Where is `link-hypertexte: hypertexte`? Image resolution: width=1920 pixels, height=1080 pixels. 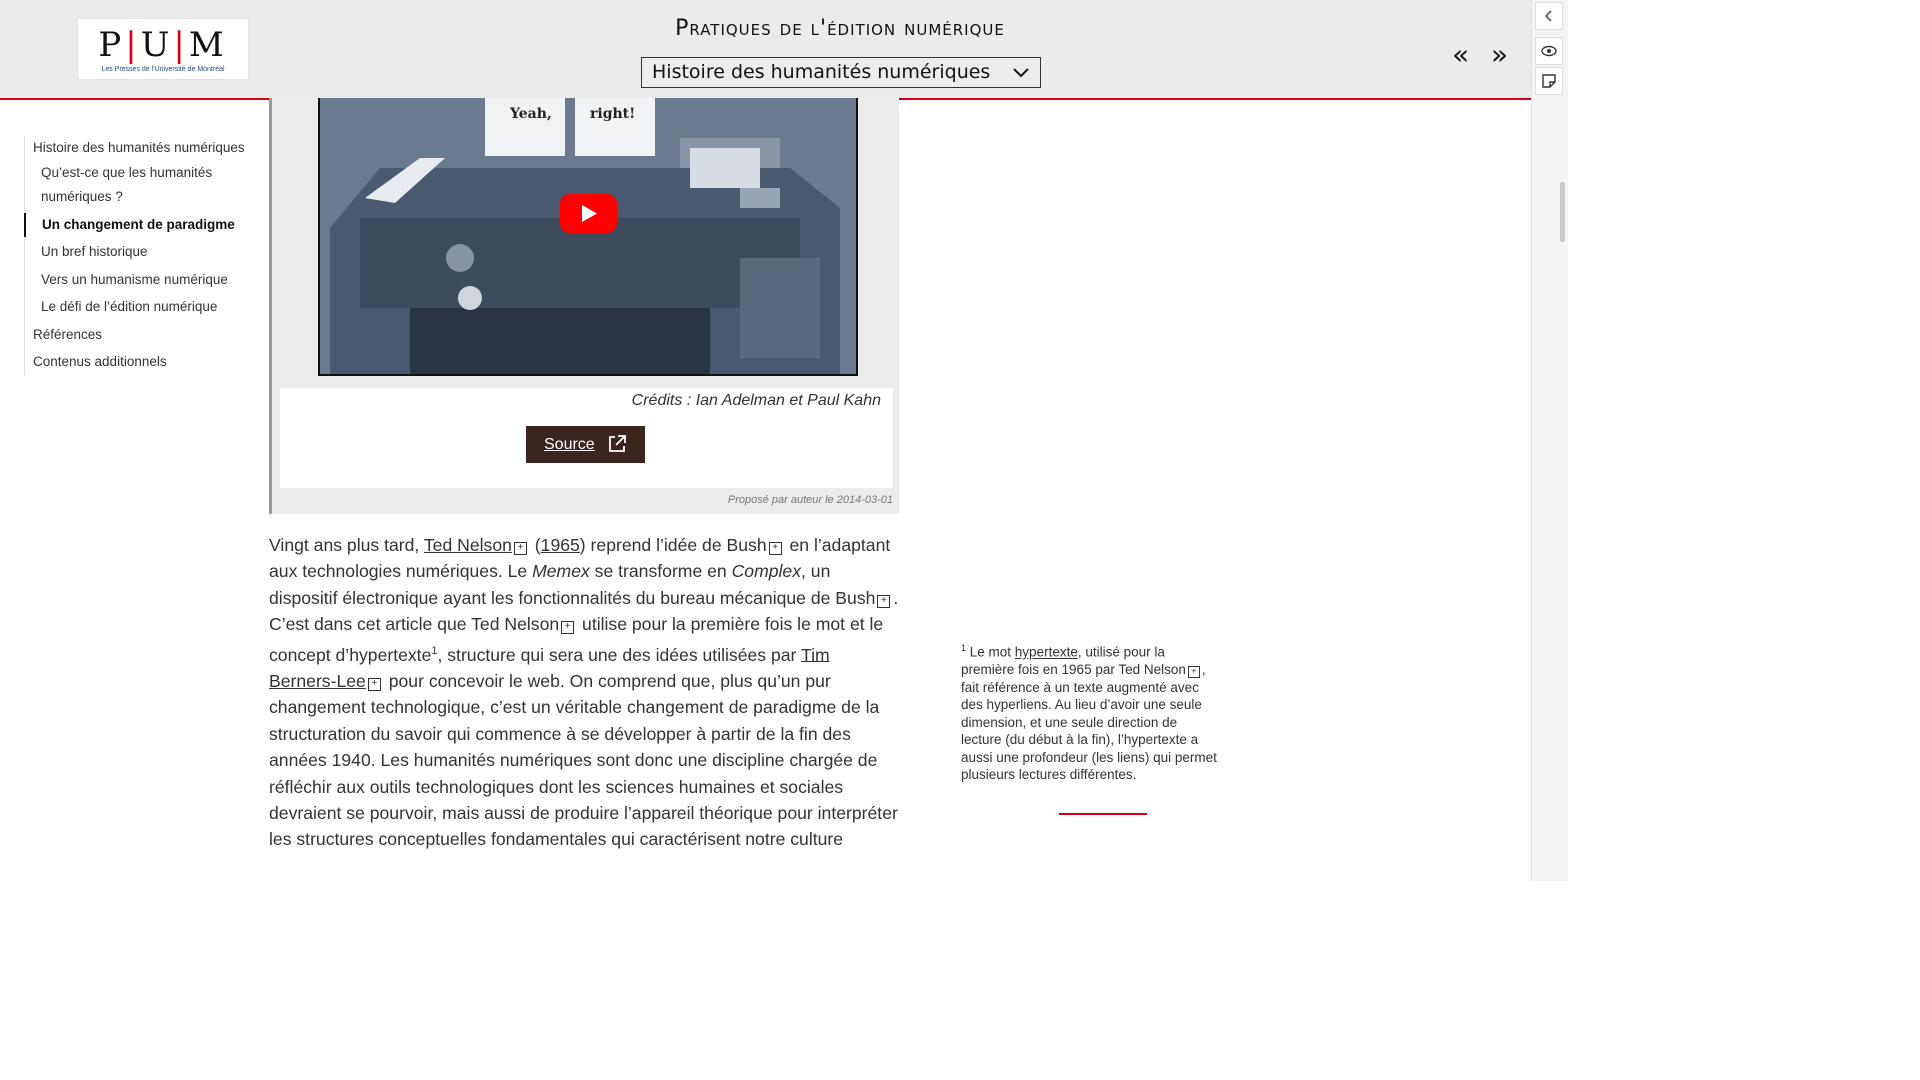 link-hypertexte: hypertexte is located at coordinates (1046, 652).